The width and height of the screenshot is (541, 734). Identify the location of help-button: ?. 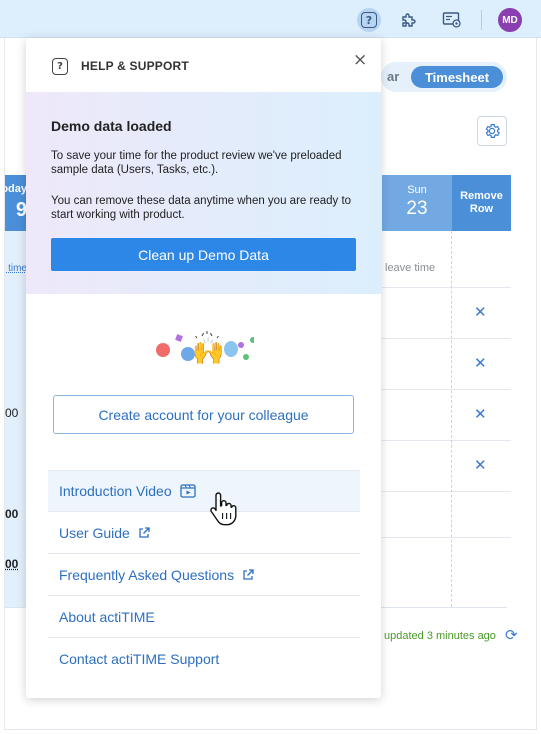
(369, 20).